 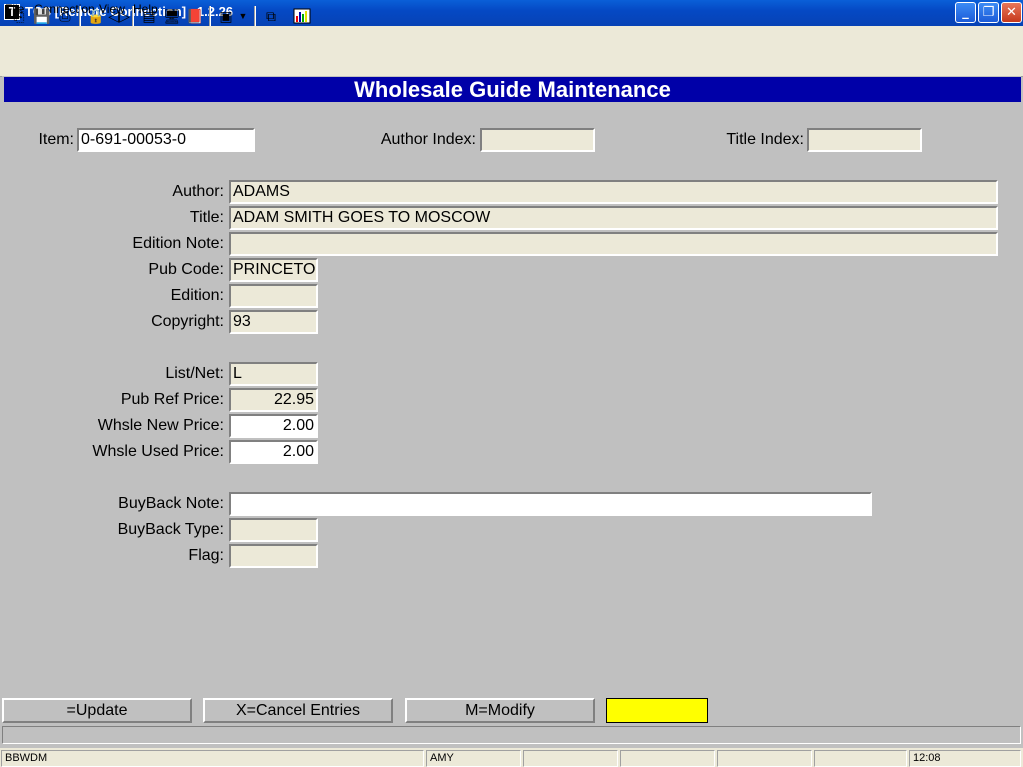 What do you see at coordinates (537, 140) in the screenshot?
I see `author-index-field` at bounding box center [537, 140].